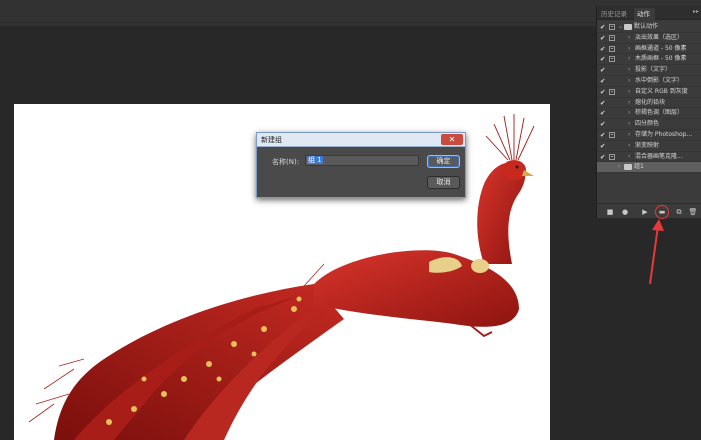  I want to click on action-row: ✔ › 水中倒影（文字）, so click(649, 81).